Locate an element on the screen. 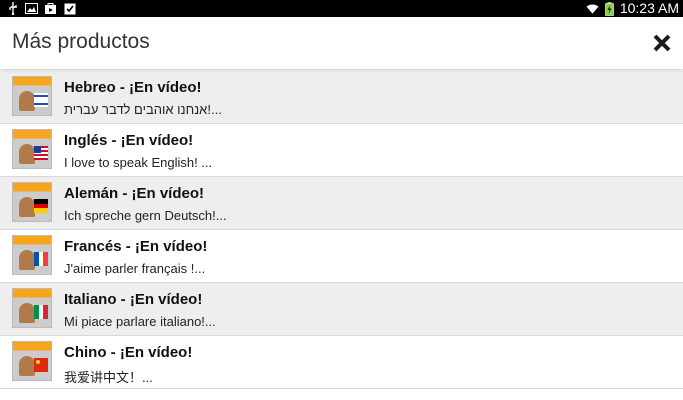  flag-china-icon is located at coordinates (41, 365).